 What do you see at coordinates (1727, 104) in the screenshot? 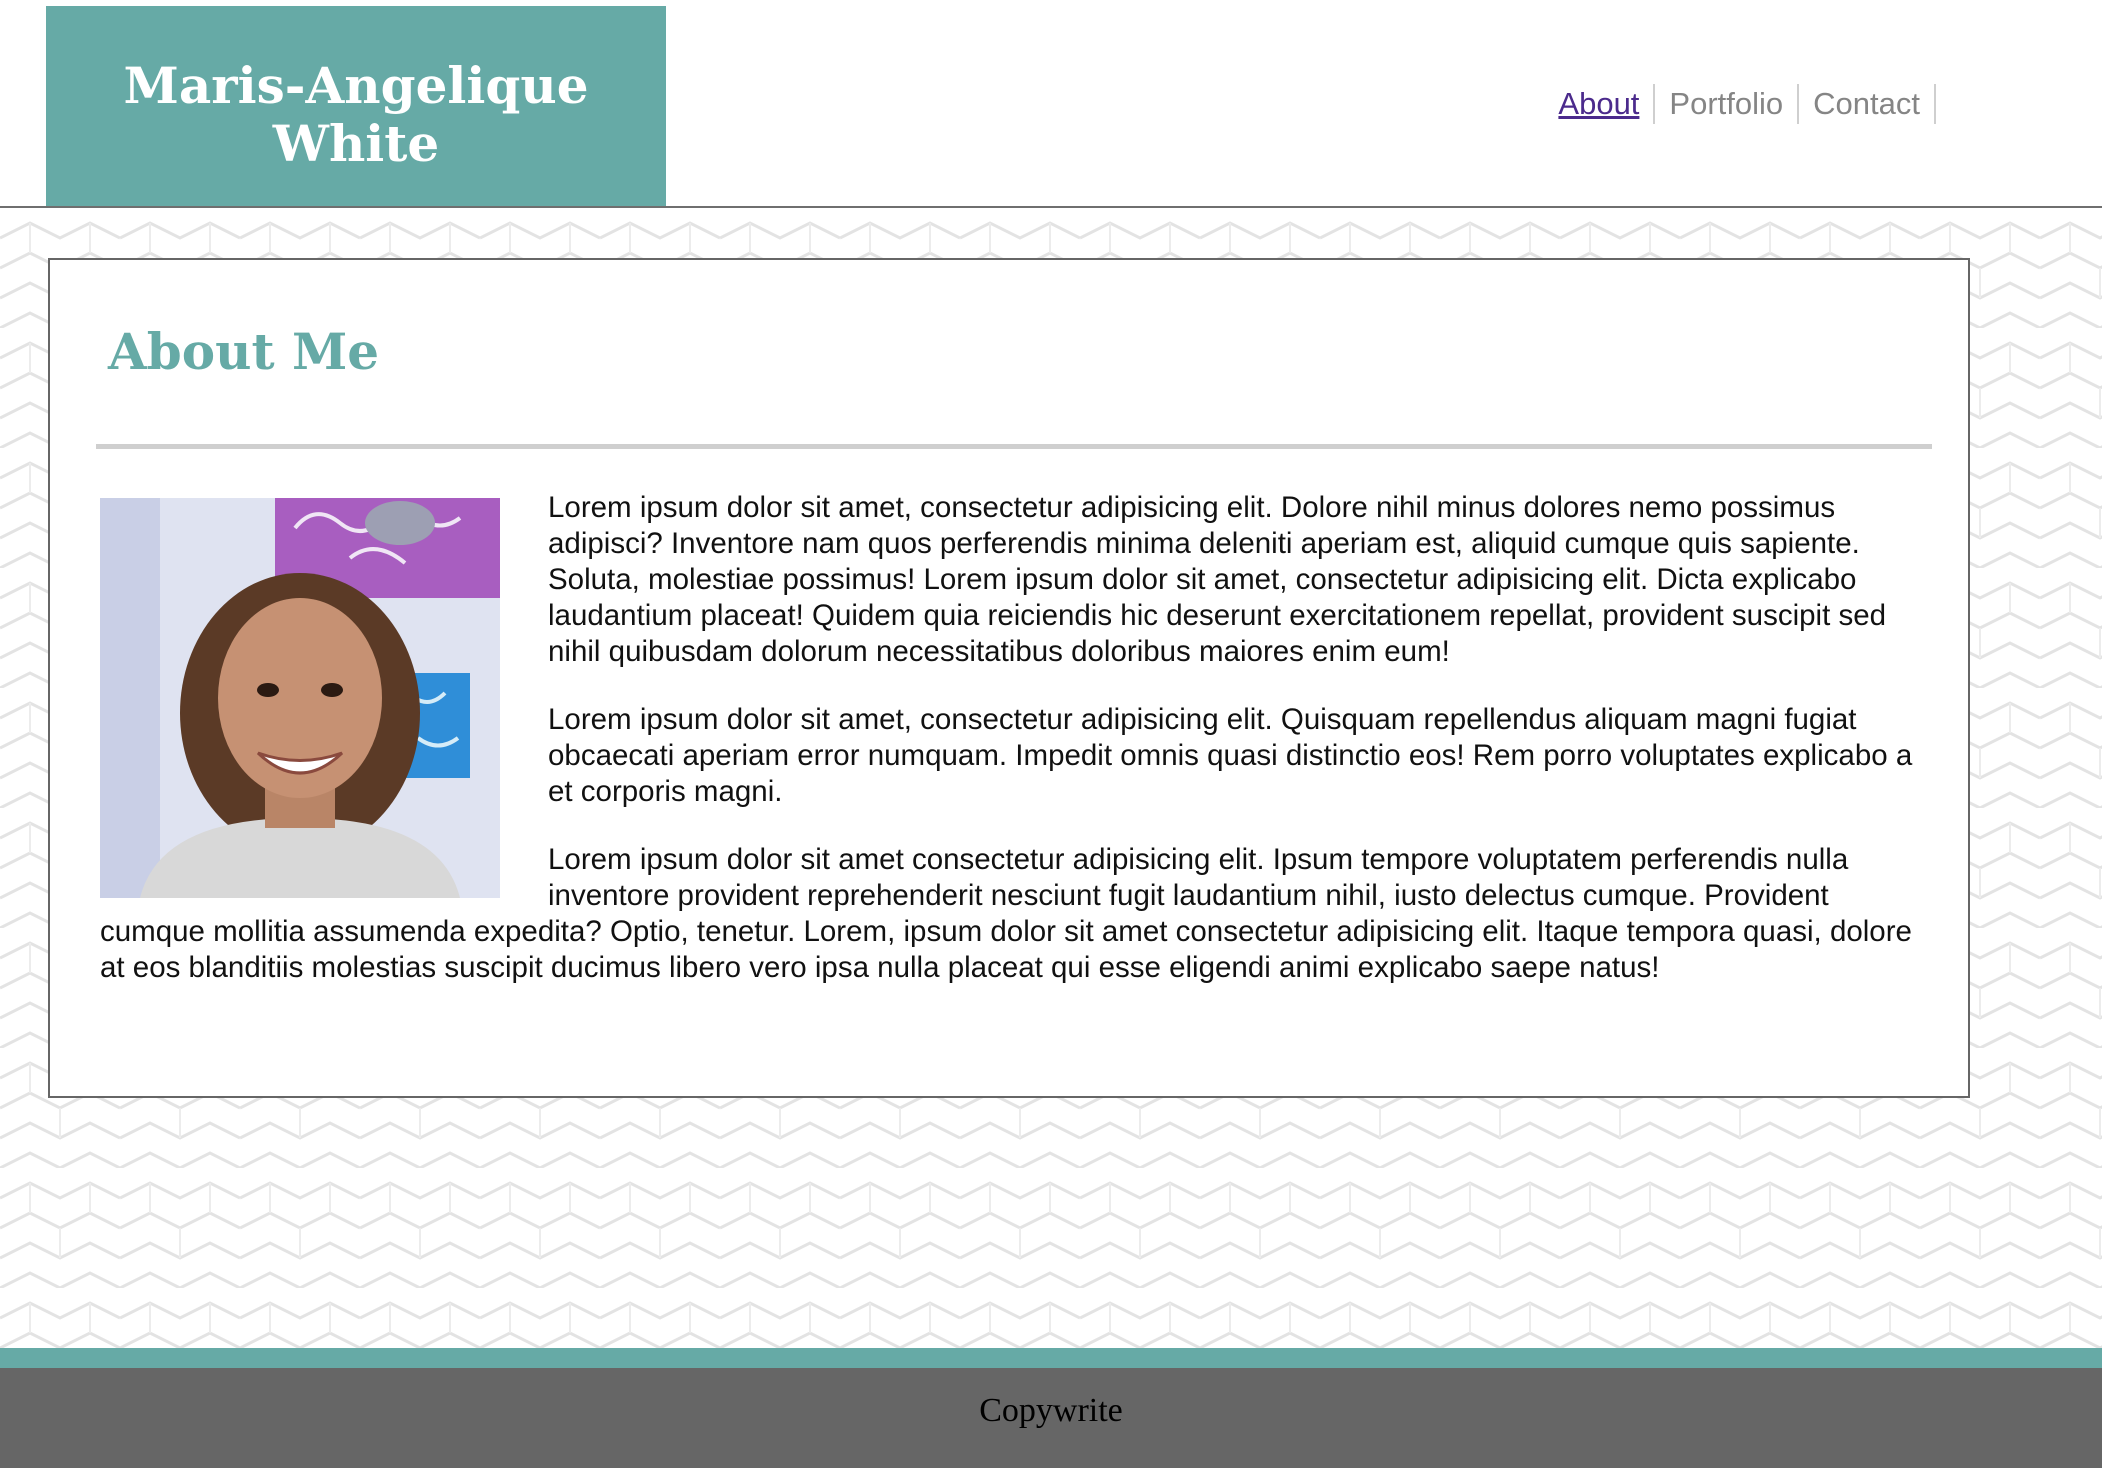
I see `nav-link-portfolio: Portfolio` at bounding box center [1727, 104].